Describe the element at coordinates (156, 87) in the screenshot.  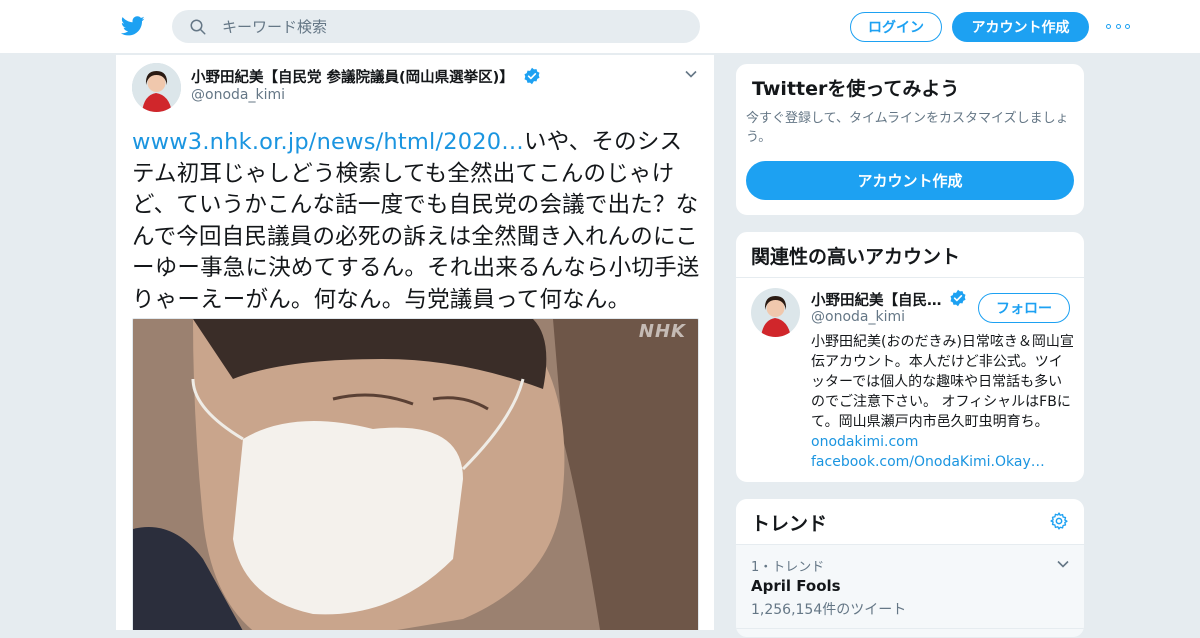
I see `author-avatar` at that location.